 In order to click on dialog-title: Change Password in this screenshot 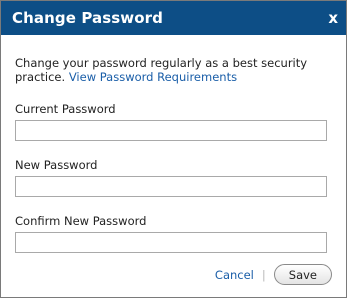, I will do `click(87, 18)`.